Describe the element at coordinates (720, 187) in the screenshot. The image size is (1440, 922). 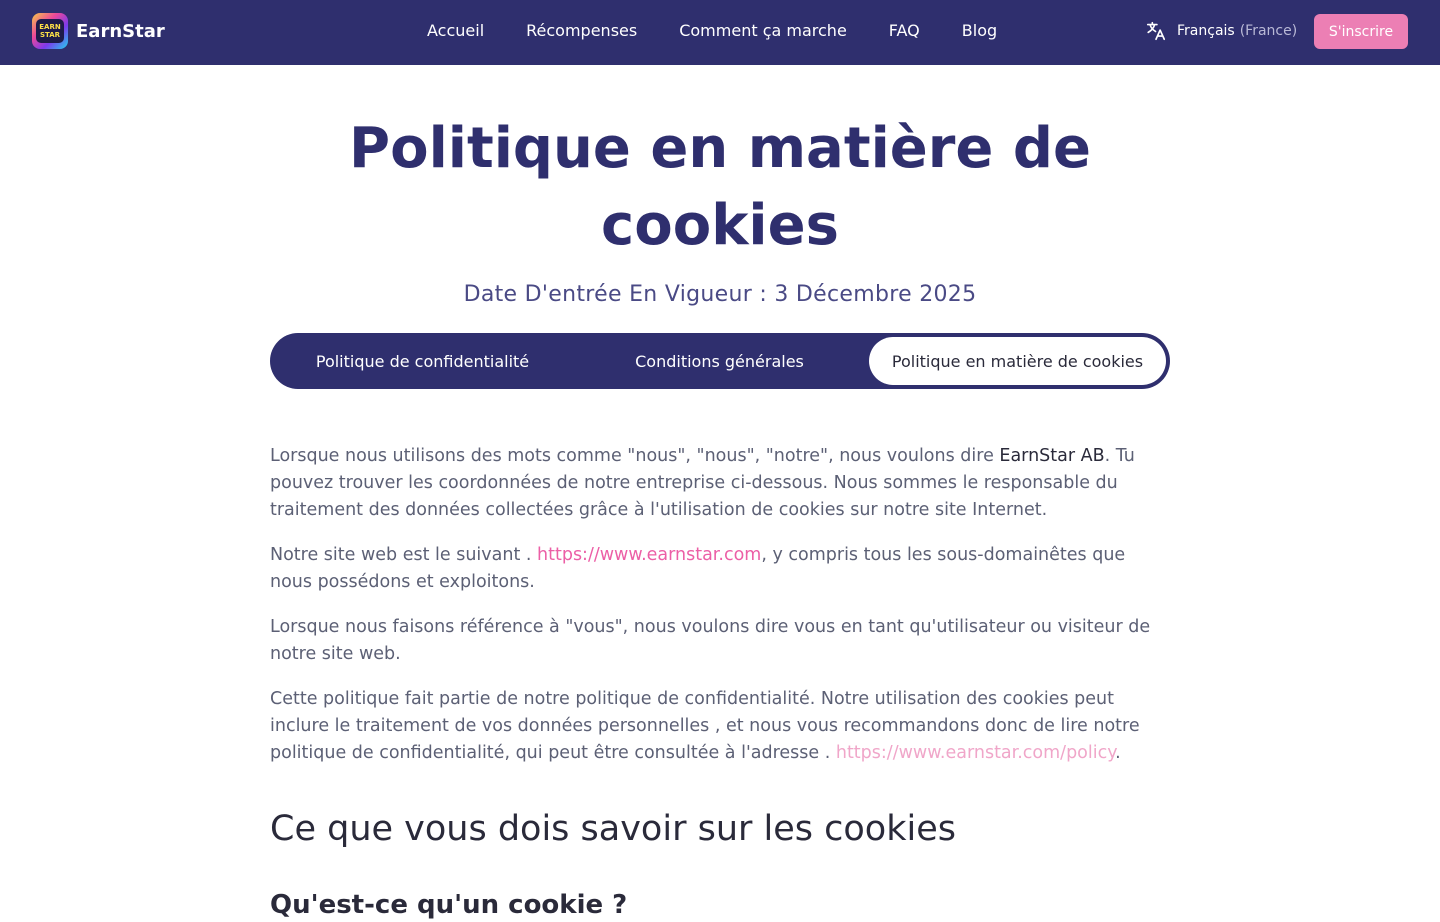
I see `page-title: Politique en matière de cookies` at that location.